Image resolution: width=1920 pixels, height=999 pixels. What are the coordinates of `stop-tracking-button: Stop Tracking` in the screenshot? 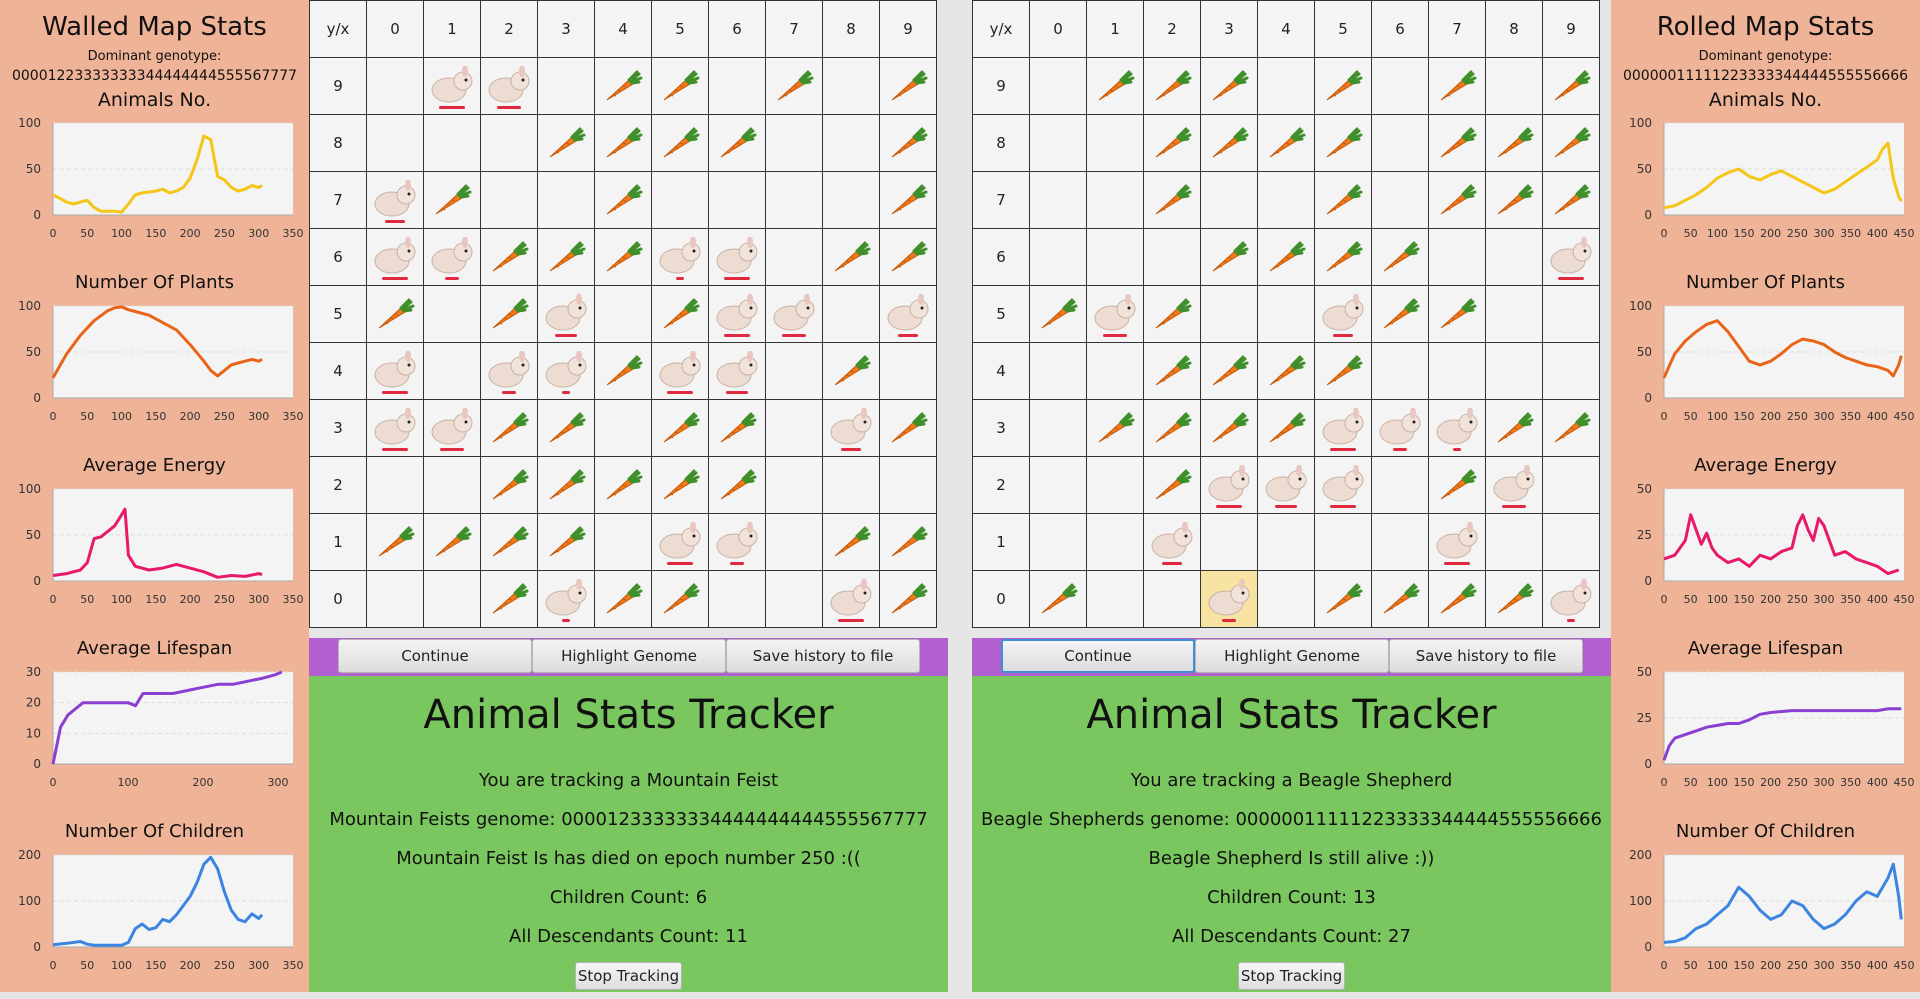 It's located at (628, 976).